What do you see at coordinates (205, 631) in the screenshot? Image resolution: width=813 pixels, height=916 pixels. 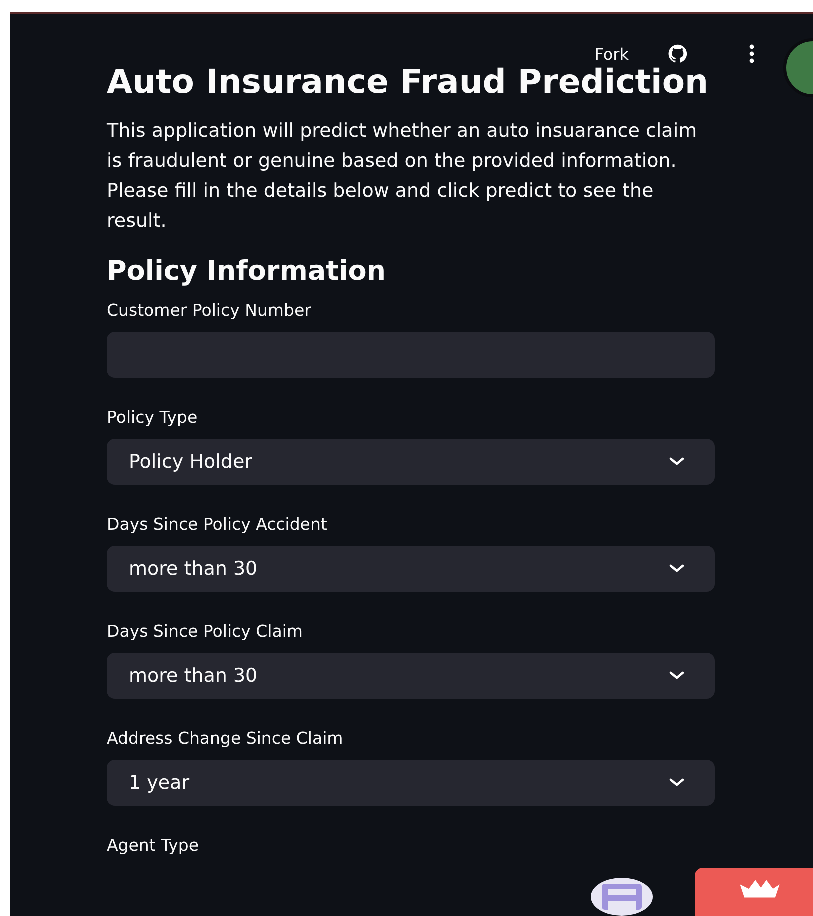 I see `field-label: Days Since Policy Claim` at bounding box center [205, 631].